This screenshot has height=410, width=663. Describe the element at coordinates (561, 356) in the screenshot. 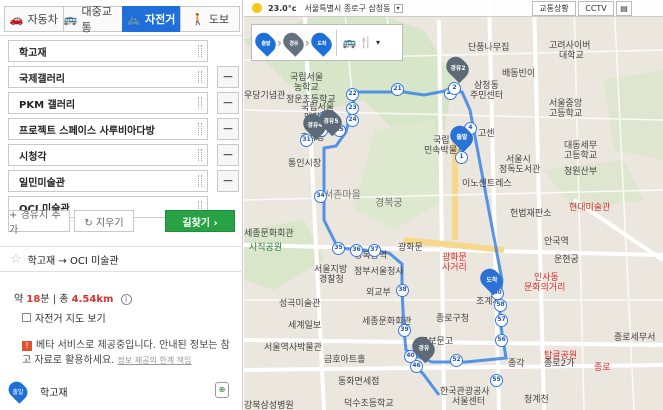

I see `map-label: 탑골공원` at that location.